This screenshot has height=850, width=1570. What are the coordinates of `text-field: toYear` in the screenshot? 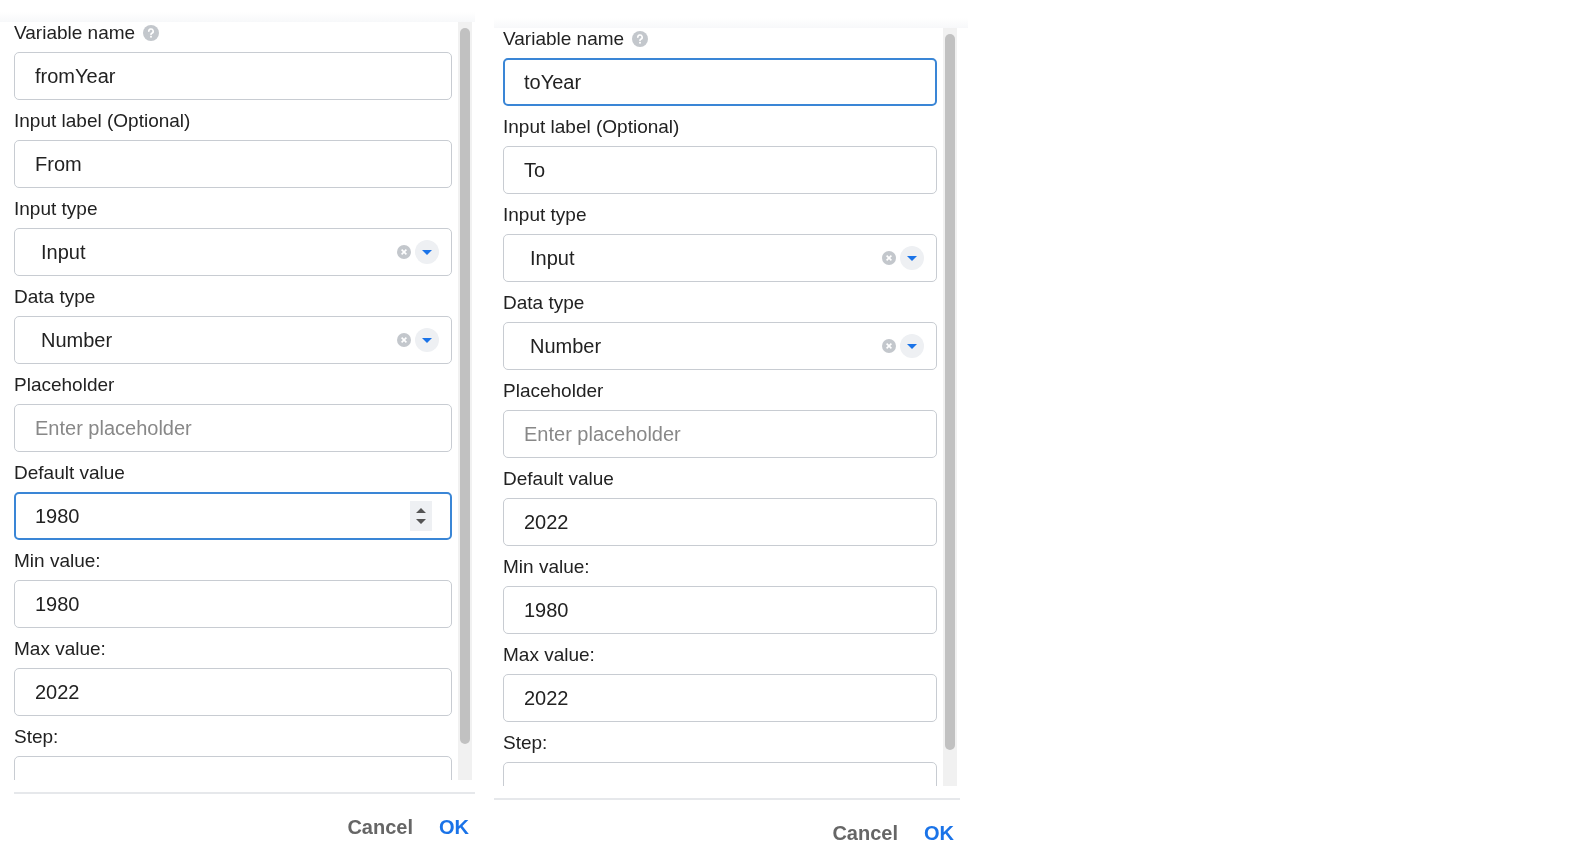 It's located at (720, 82).